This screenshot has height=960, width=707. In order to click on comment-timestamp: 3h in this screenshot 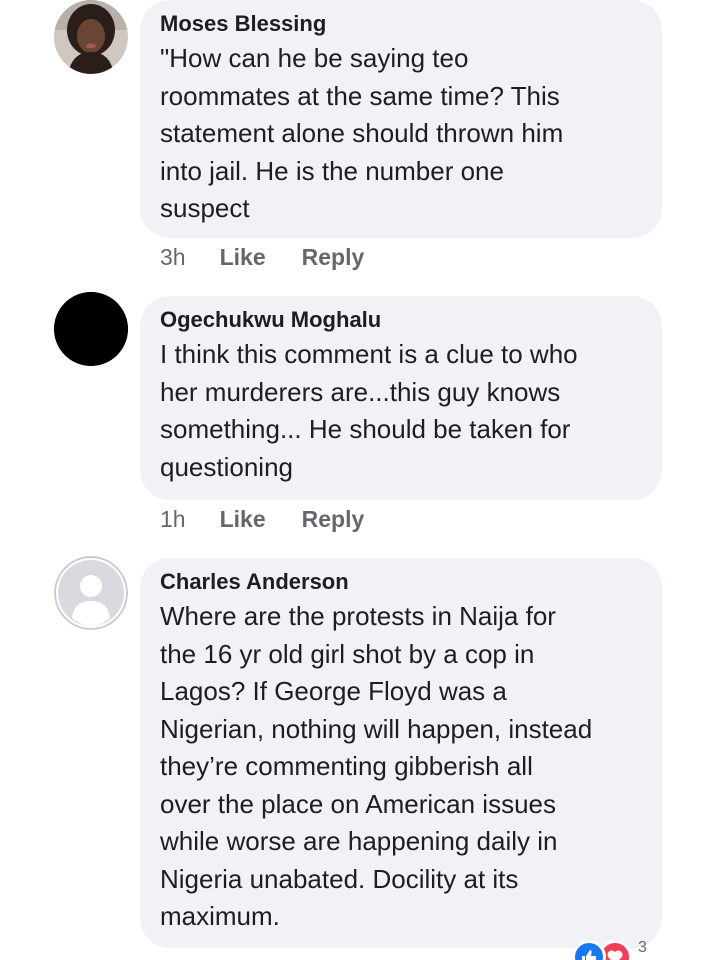, I will do `click(173, 257)`.